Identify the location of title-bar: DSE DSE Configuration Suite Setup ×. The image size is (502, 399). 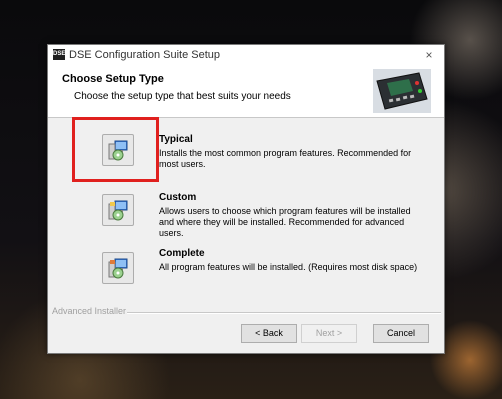
(246, 55).